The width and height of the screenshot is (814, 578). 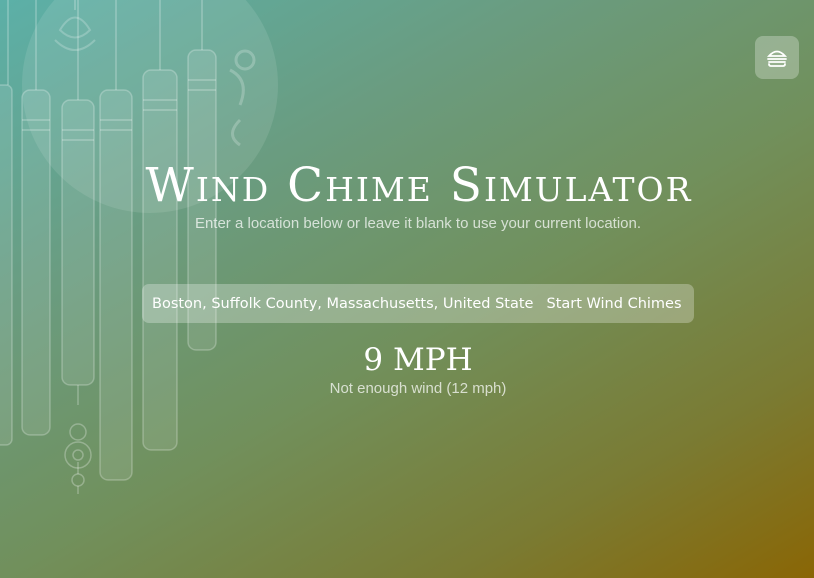 What do you see at coordinates (338, 303) in the screenshot?
I see `location-input` at bounding box center [338, 303].